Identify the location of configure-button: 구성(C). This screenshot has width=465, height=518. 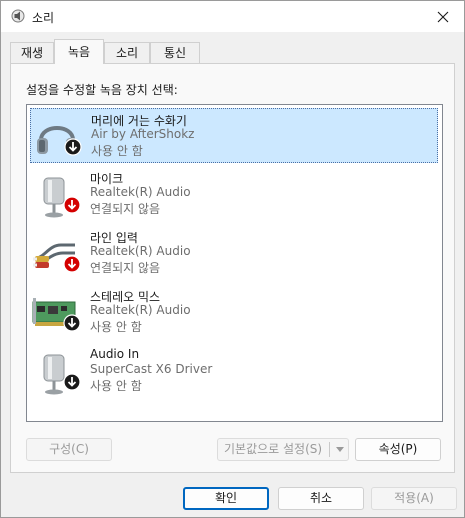
(69, 449).